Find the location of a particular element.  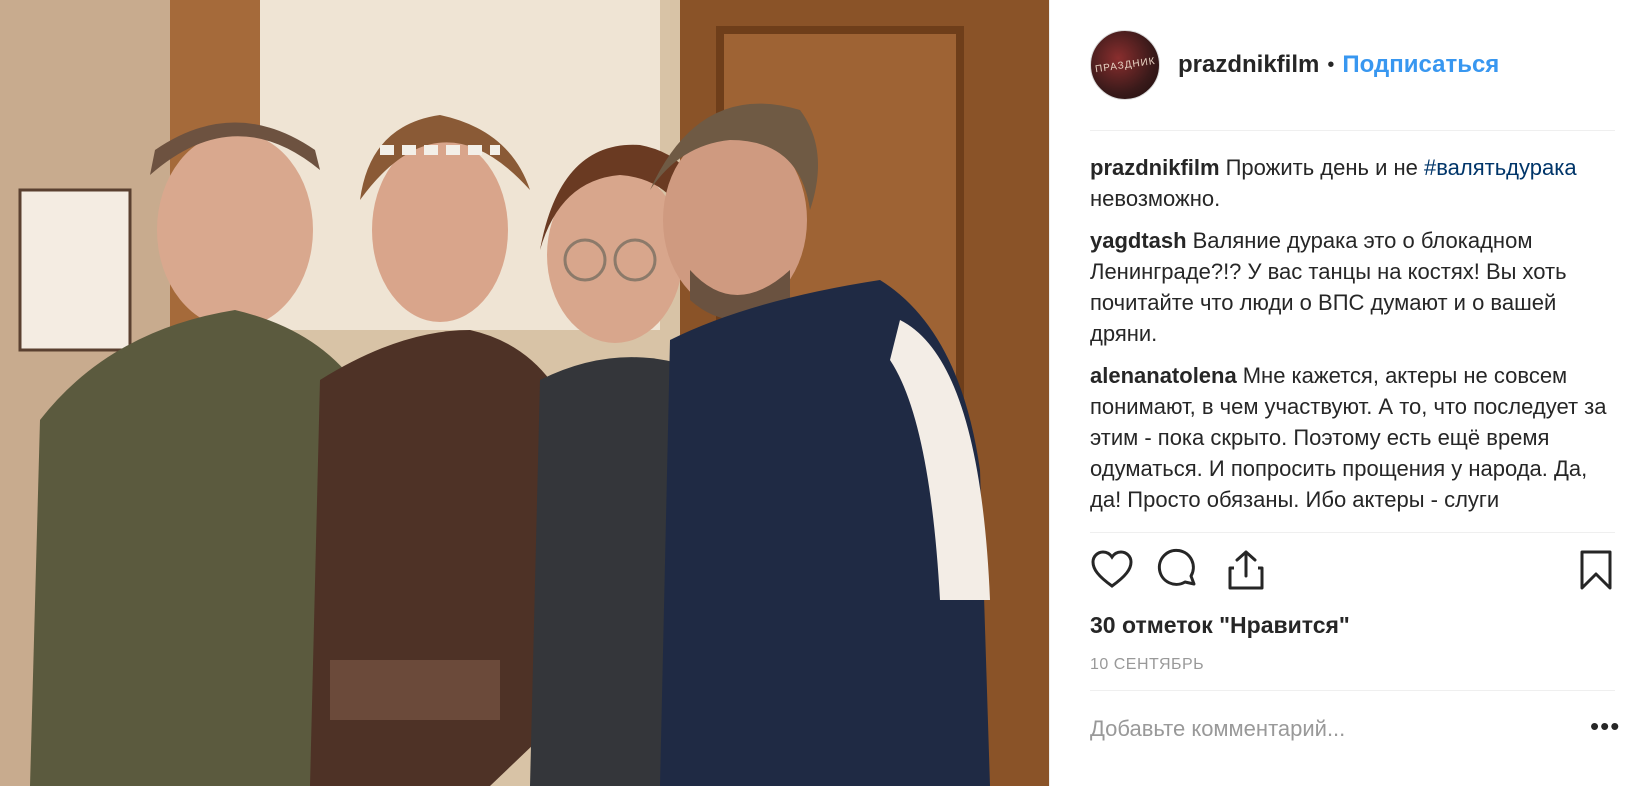

footer-divider is located at coordinates (1352, 690).